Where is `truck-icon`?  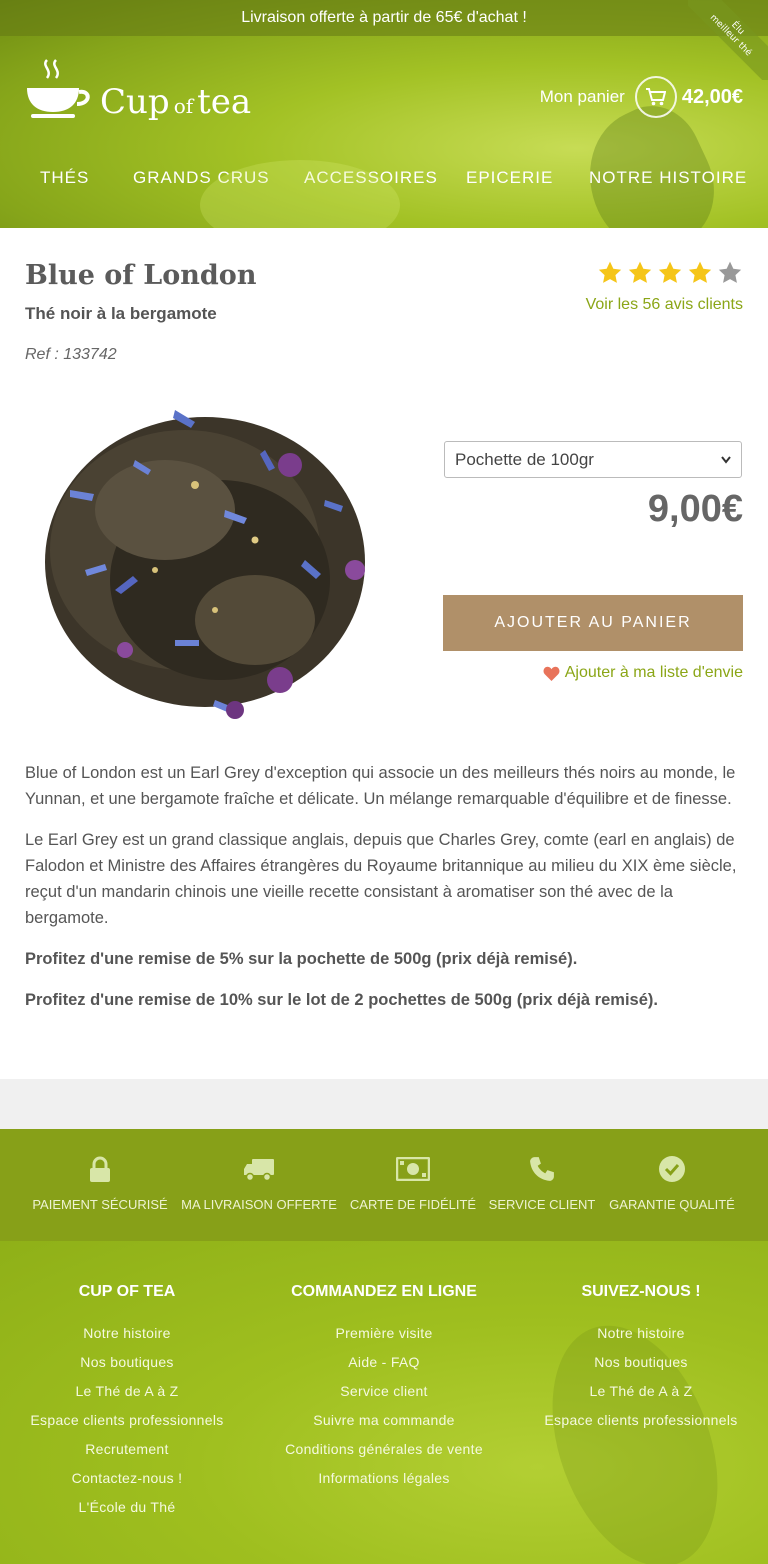
truck-icon is located at coordinates (259, 1169).